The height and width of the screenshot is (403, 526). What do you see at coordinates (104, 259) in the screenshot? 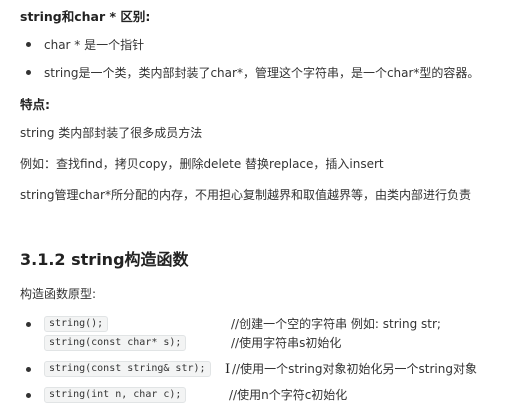
I see `section-heading: 3.1.2 string构造函数` at bounding box center [104, 259].